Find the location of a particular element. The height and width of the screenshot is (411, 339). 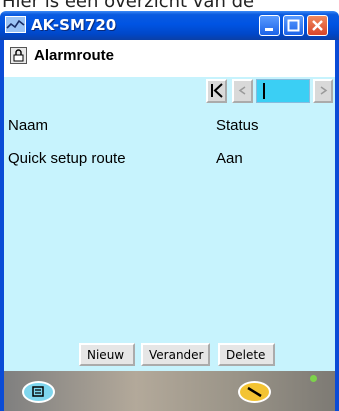

tool-icon is located at coordinates (254, 392).